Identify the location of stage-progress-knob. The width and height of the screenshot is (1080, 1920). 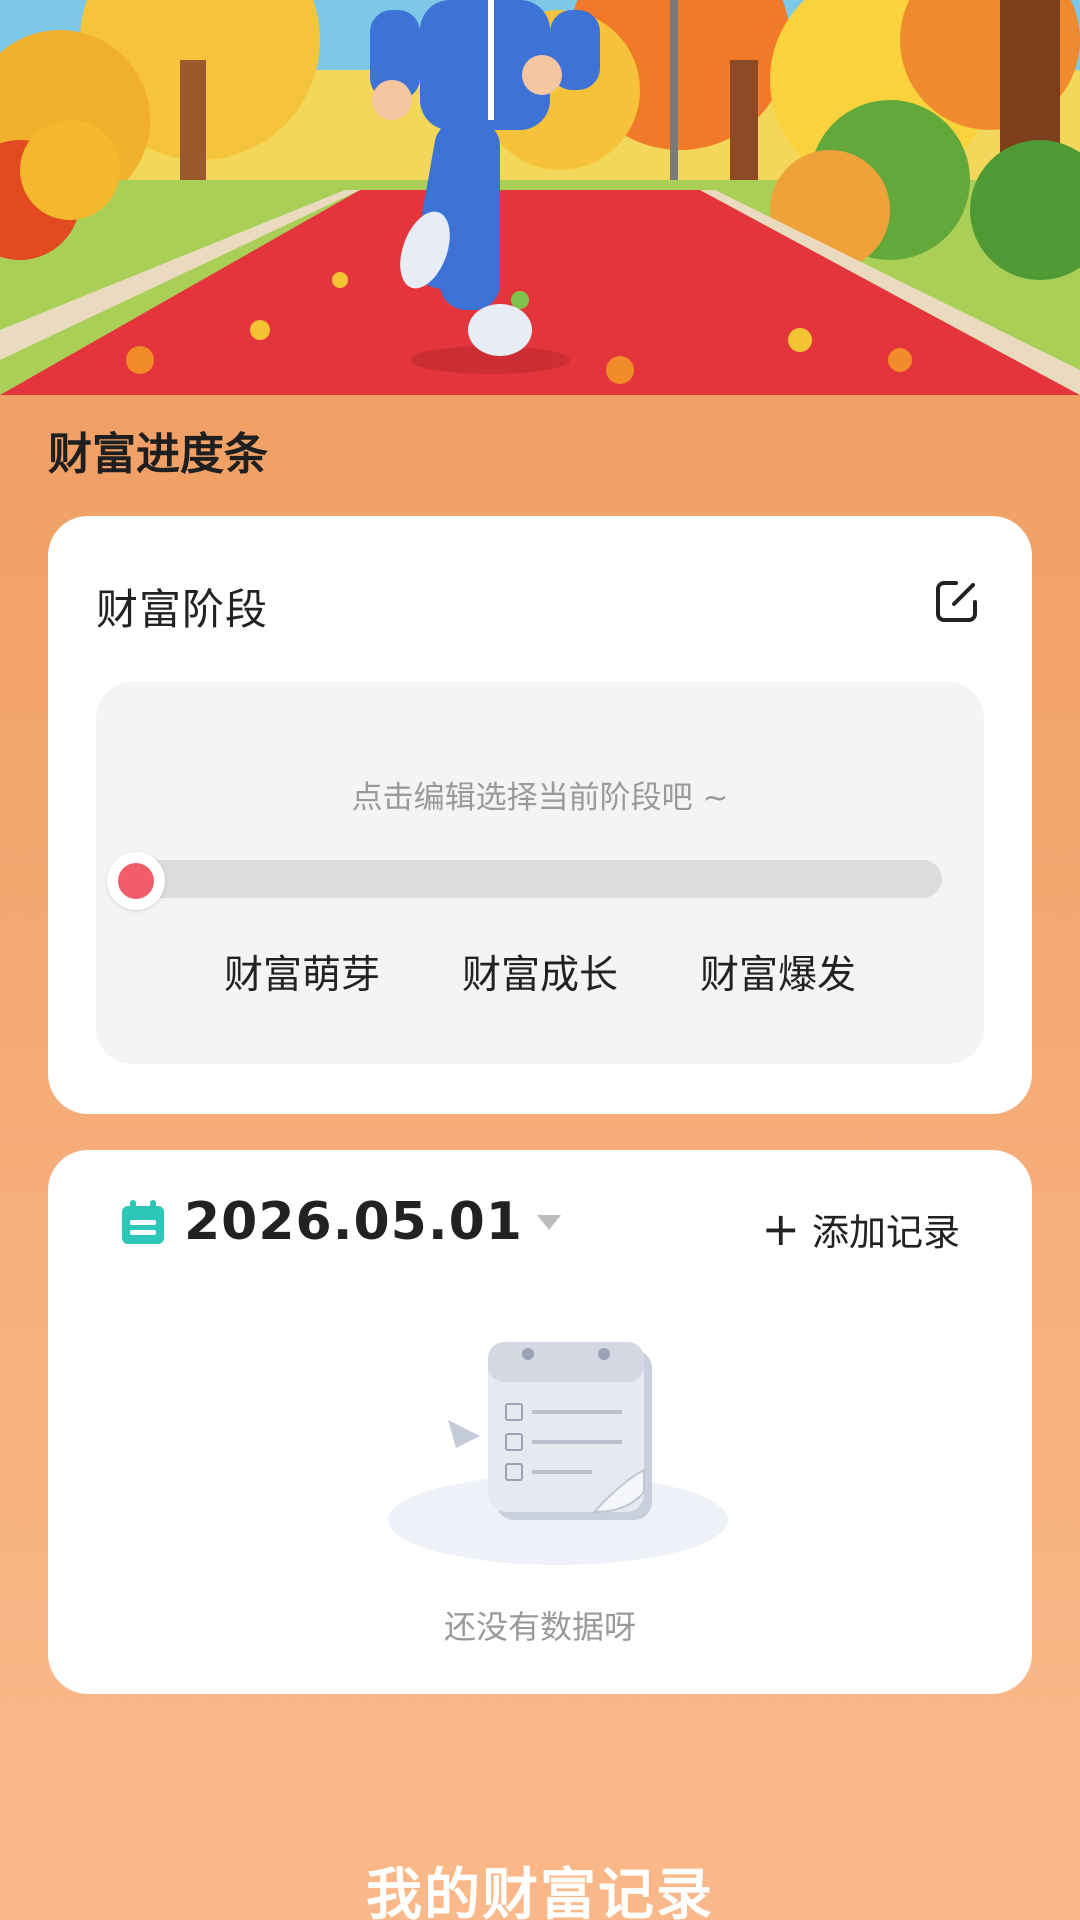
(136, 881).